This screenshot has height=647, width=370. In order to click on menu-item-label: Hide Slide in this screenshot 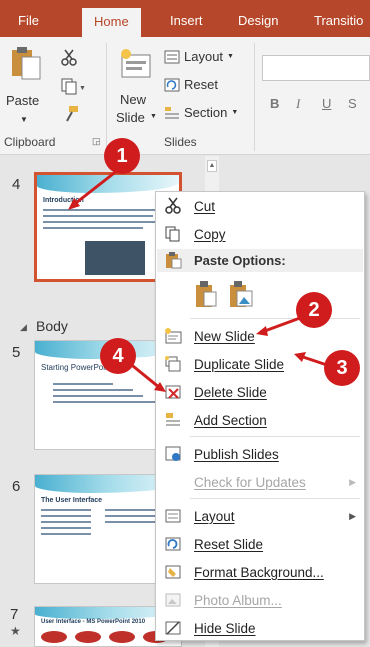, I will do `click(225, 628)`.